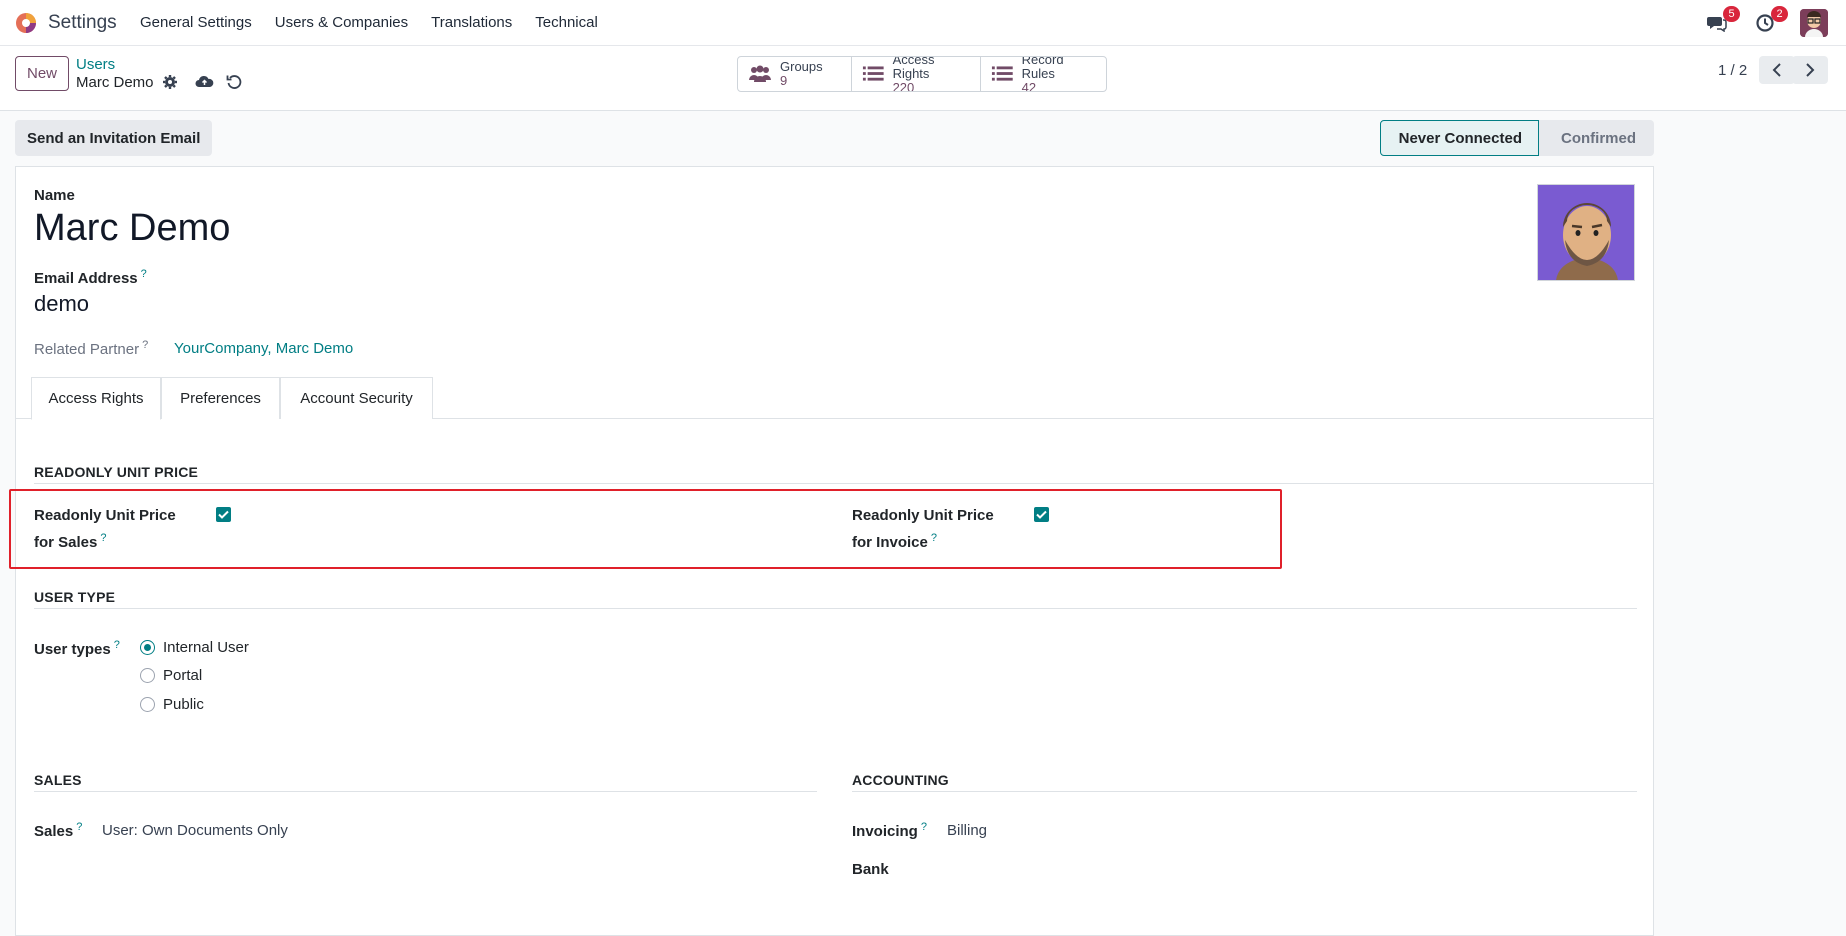  Describe the element at coordinates (82, 23) in the screenshot. I see `app-name: Settings` at that location.